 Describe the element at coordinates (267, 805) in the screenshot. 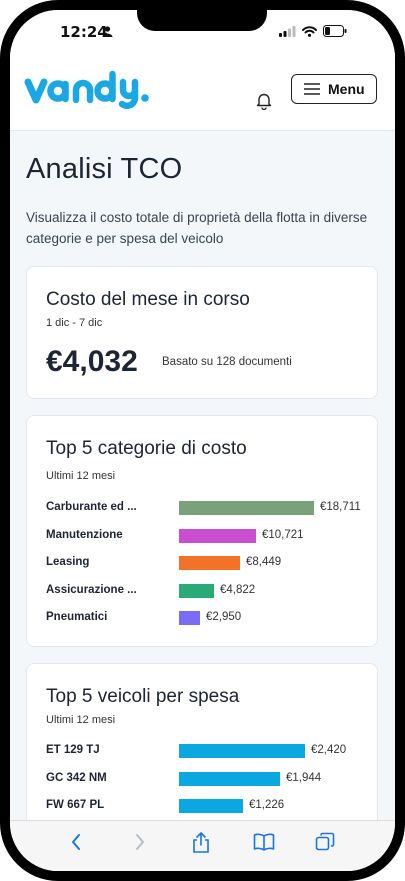

I see `bar-value-label: €1,226` at that location.